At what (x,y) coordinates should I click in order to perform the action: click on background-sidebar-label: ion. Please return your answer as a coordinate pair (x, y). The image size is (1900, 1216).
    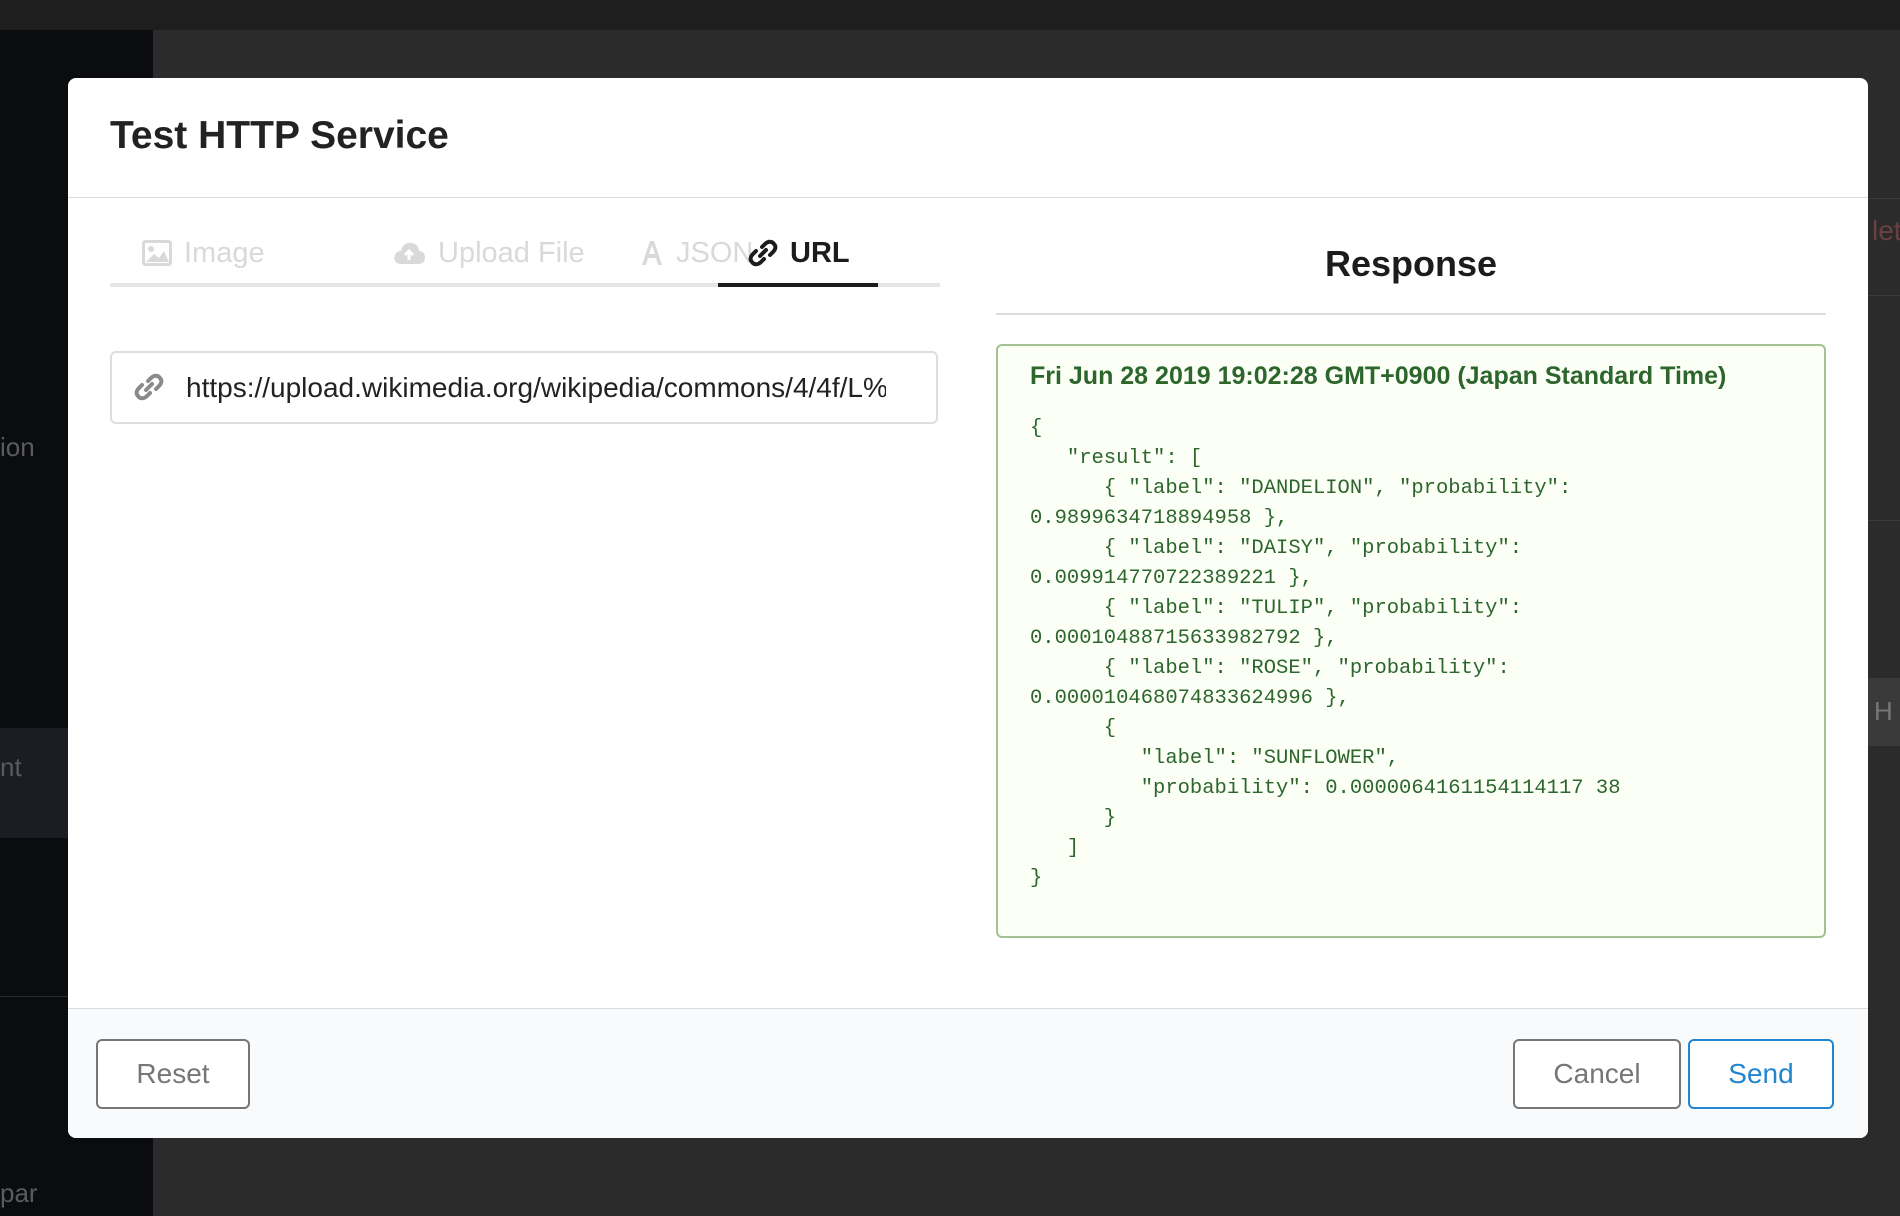
    Looking at the image, I should click on (17, 447).